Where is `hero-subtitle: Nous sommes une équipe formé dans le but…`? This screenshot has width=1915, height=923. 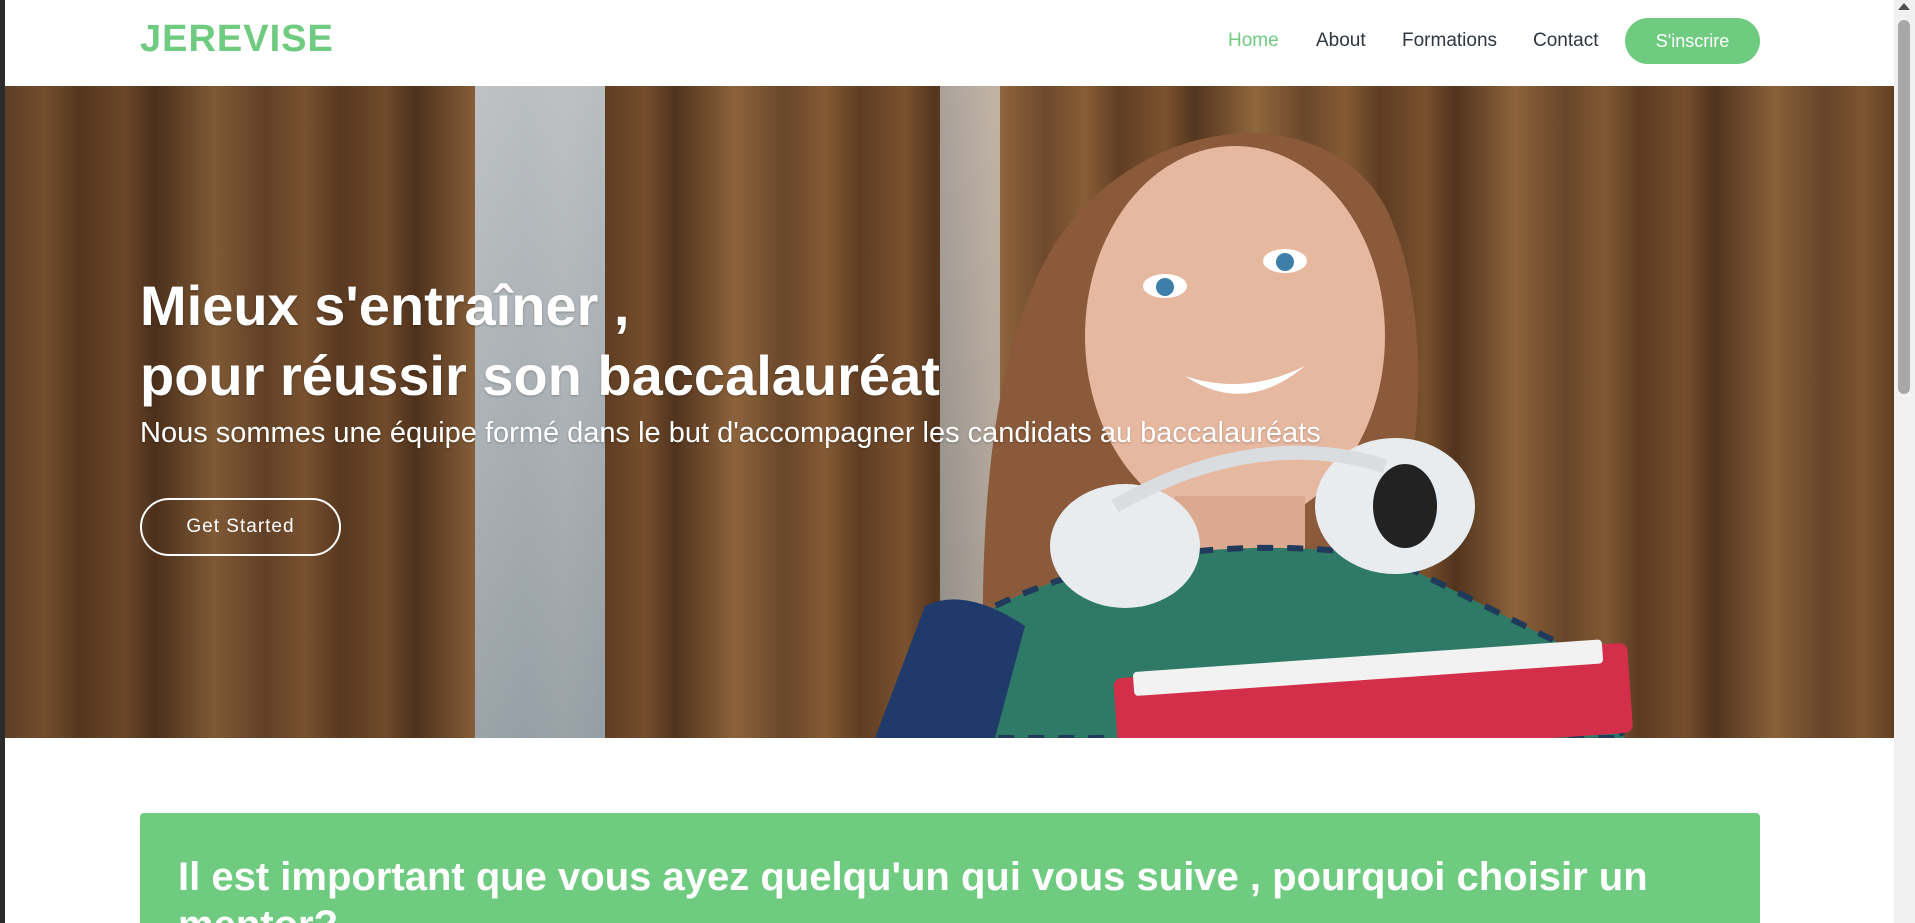
hero-subtitle: Nous sommes une équipe formé dans le but… is located at coordinates (730, 433).